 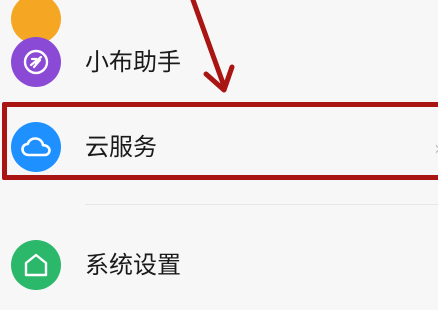 What do you see at coordinates (261, 204) in the screenshot?
I see `divider` at bounding box center [261, 204].